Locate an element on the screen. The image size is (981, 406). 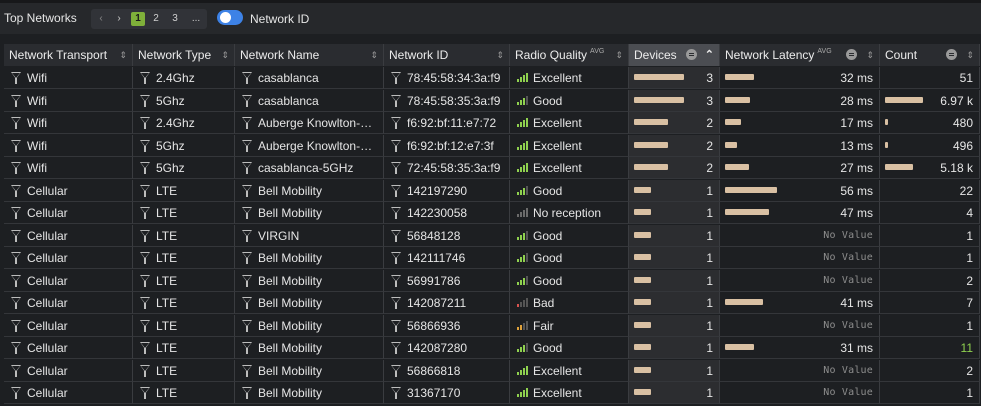
page-1-button: 1 is located at coordinates (138, 19).